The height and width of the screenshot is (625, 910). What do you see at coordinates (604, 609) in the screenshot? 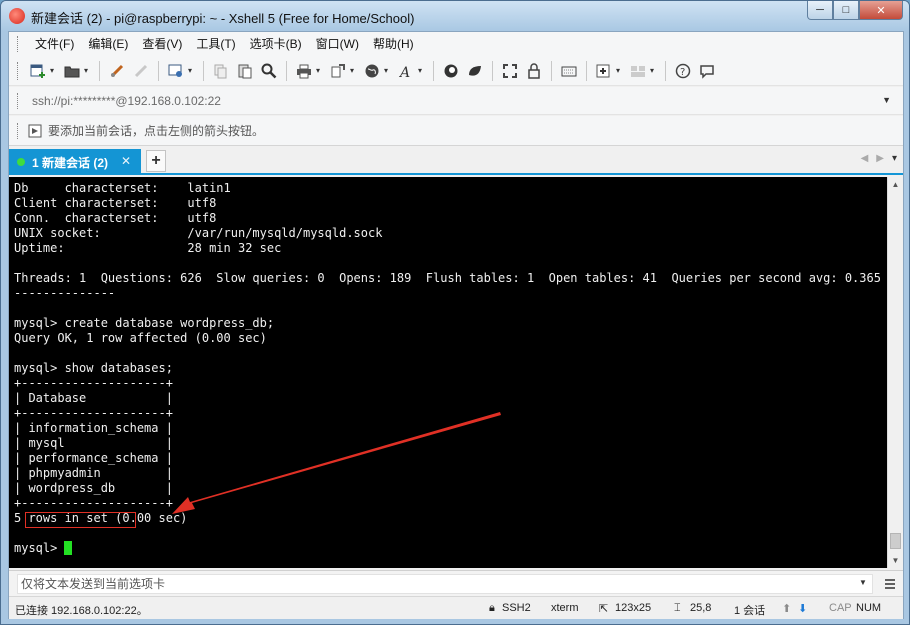
I see `resize-icon: ⇱` at bounding box center [604, 609].